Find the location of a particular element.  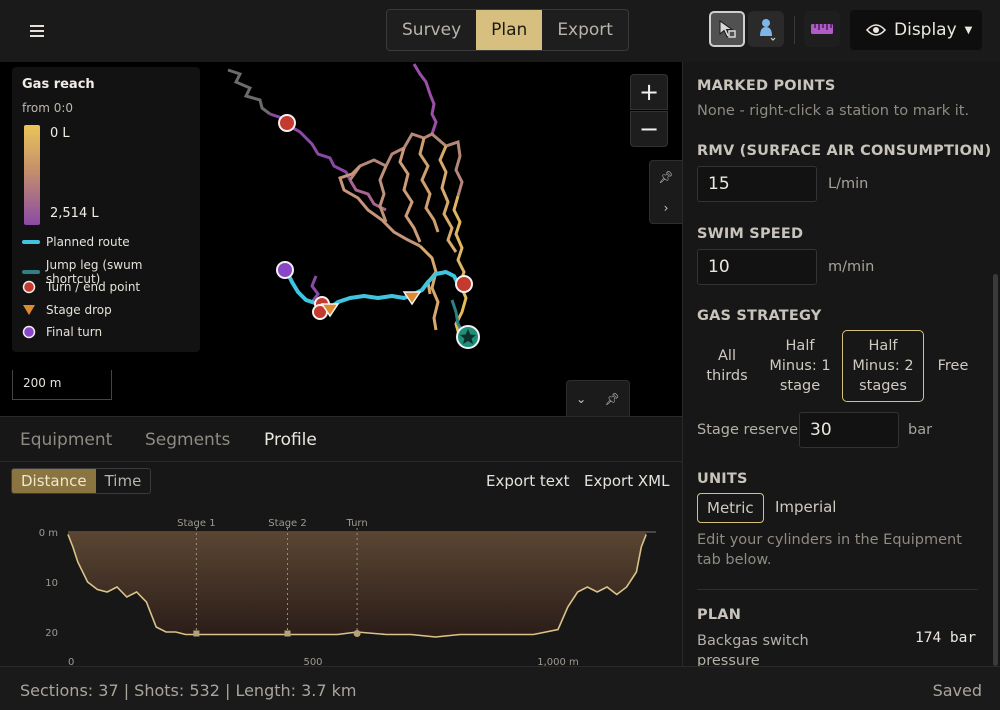

marker-dot is located at coordinates (357, 633).